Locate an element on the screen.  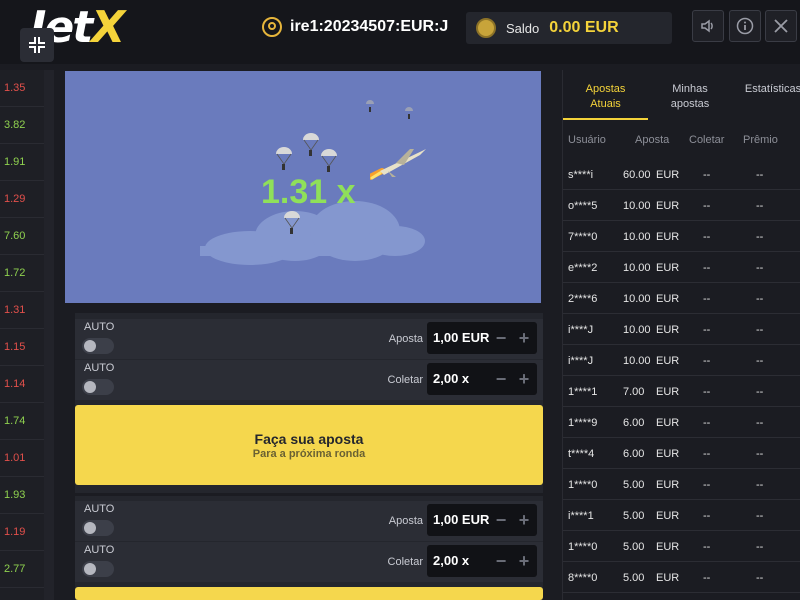
table-row: i****J 10.00 -- -- EUR is located at coordinates (681, 329).